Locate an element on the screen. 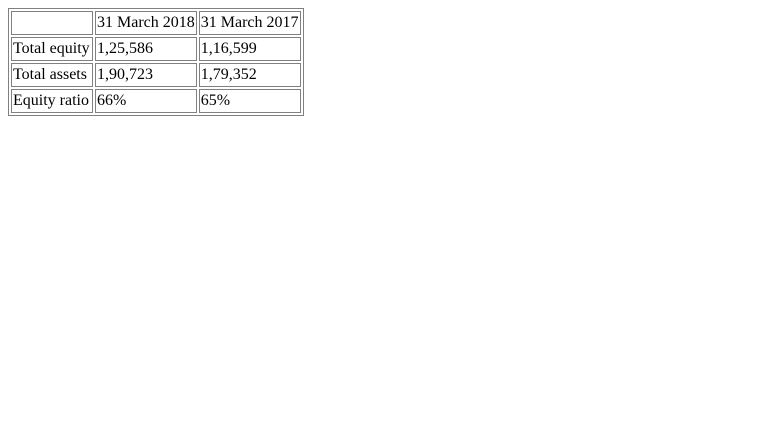  table-cell: 1,79,352 is located at coordinates (249, 75).